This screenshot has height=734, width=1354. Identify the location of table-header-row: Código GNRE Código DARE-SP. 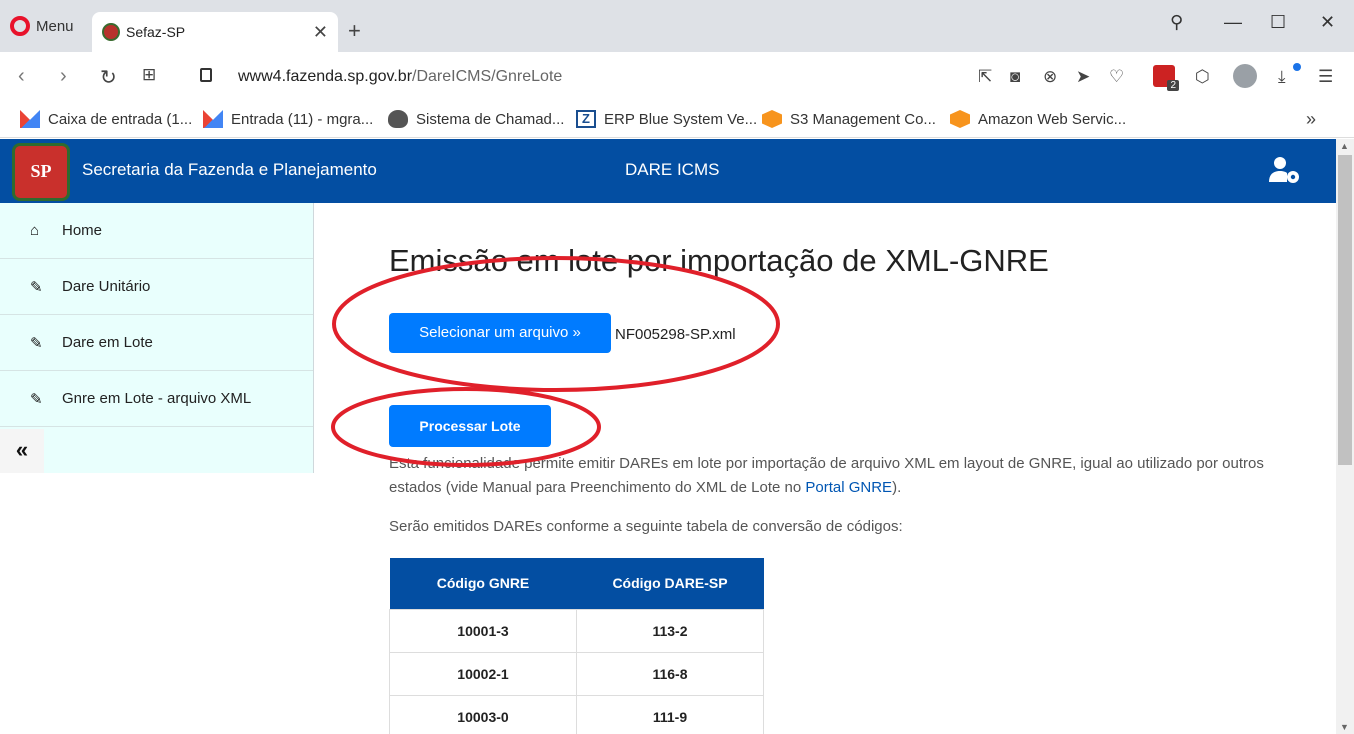
(576, 583).